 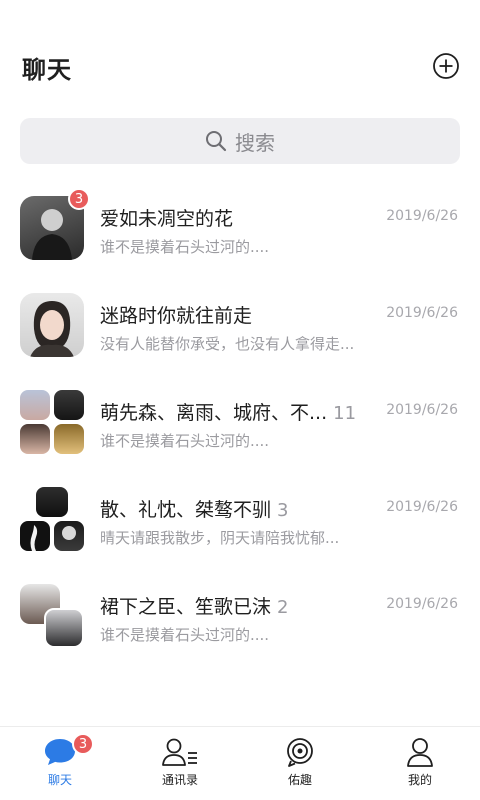 What do you see at coordinates (83, 744) in the screenshot?
I see `tab-badge: 3` at bounding box center [83, 744].